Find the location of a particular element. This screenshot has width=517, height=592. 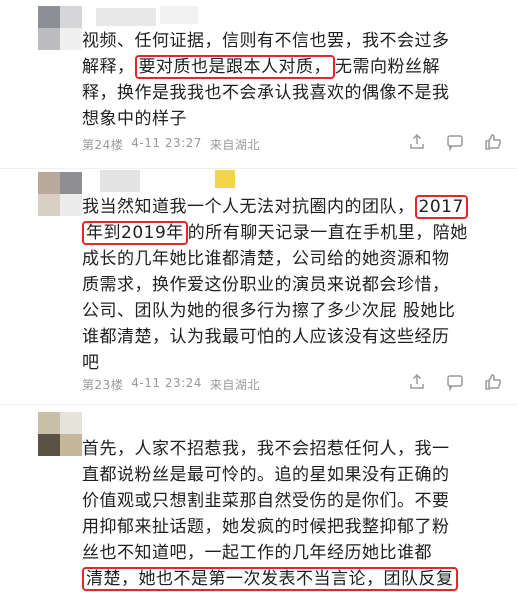

comment-line: 成长的几年她比谁都清楚，公司给的她资源和物 is located at coordinates (266, 259).